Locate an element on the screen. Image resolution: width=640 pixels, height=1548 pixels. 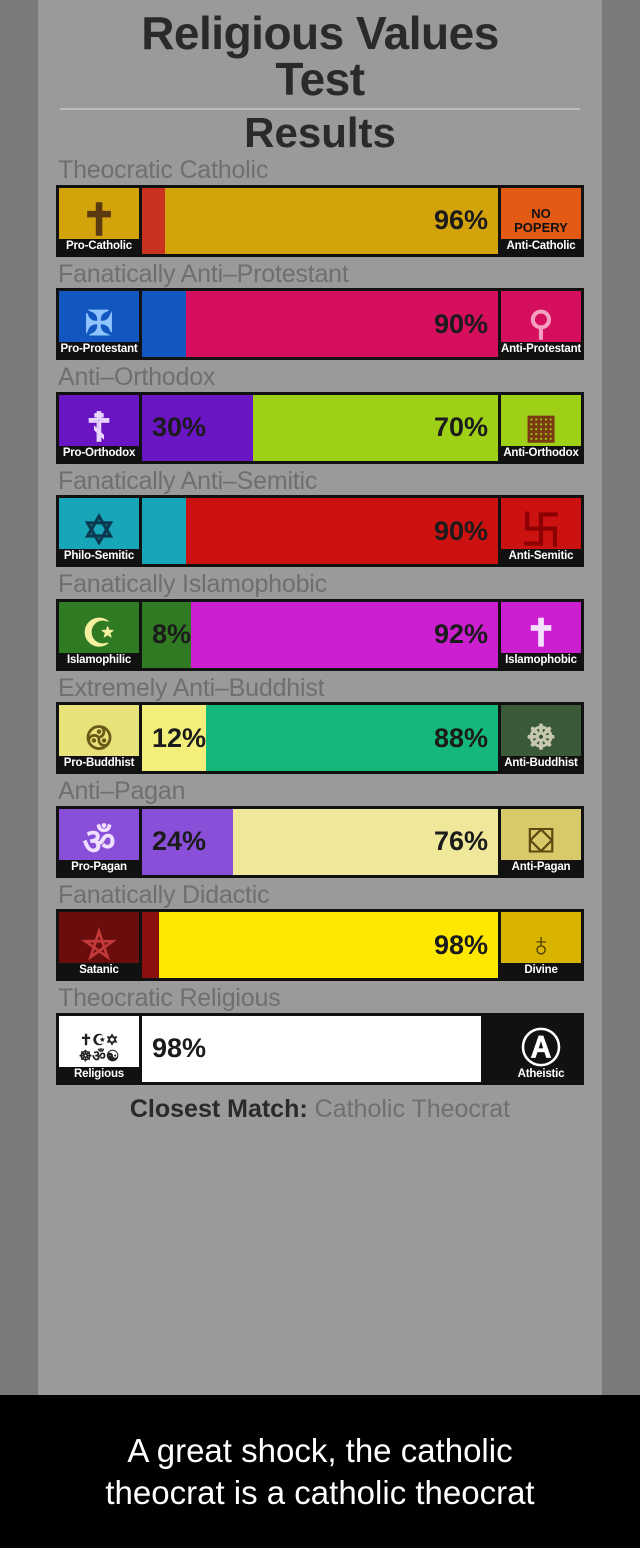
bar-track: ☦ Pro-Orthodox 30% 70% ▦ Anti-Orthodox is located at coordinates (320, 427).